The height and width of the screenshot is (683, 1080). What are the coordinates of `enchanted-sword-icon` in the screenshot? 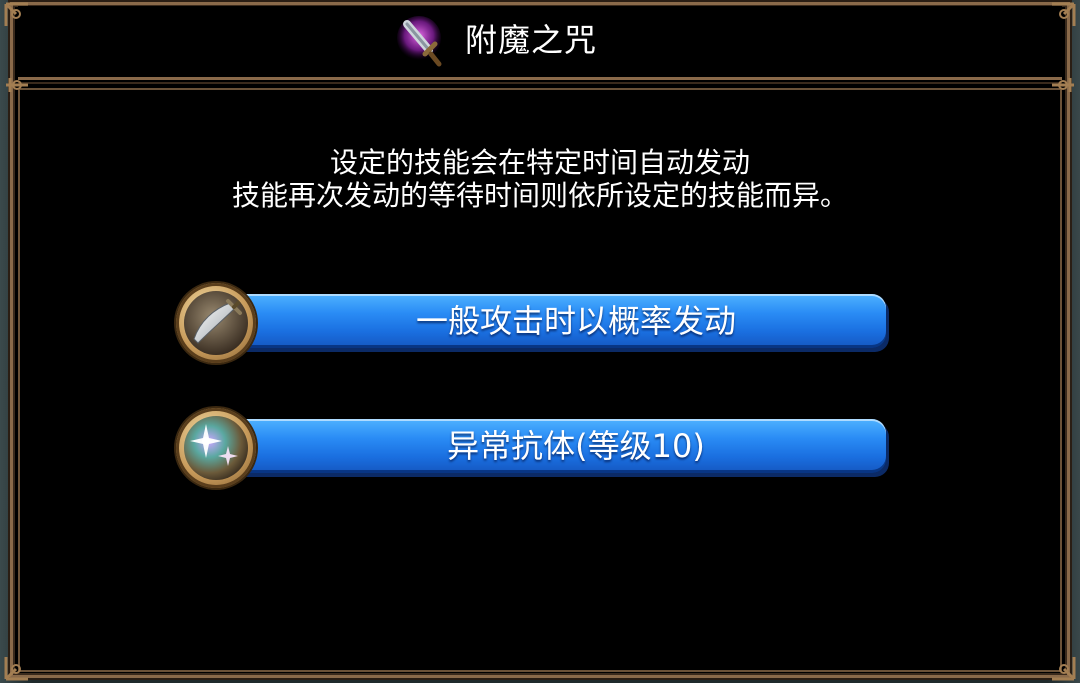 It's located at (420, 41).